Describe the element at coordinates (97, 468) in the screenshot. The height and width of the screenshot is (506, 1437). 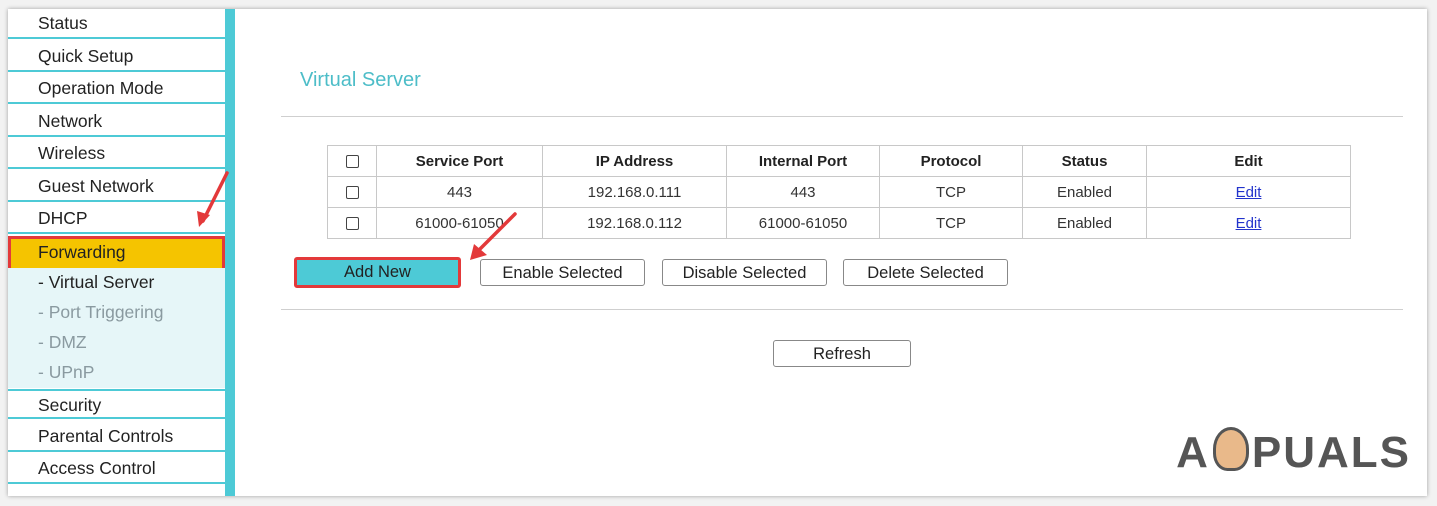
I see `sidebar-item-label: Access Control` at that location.